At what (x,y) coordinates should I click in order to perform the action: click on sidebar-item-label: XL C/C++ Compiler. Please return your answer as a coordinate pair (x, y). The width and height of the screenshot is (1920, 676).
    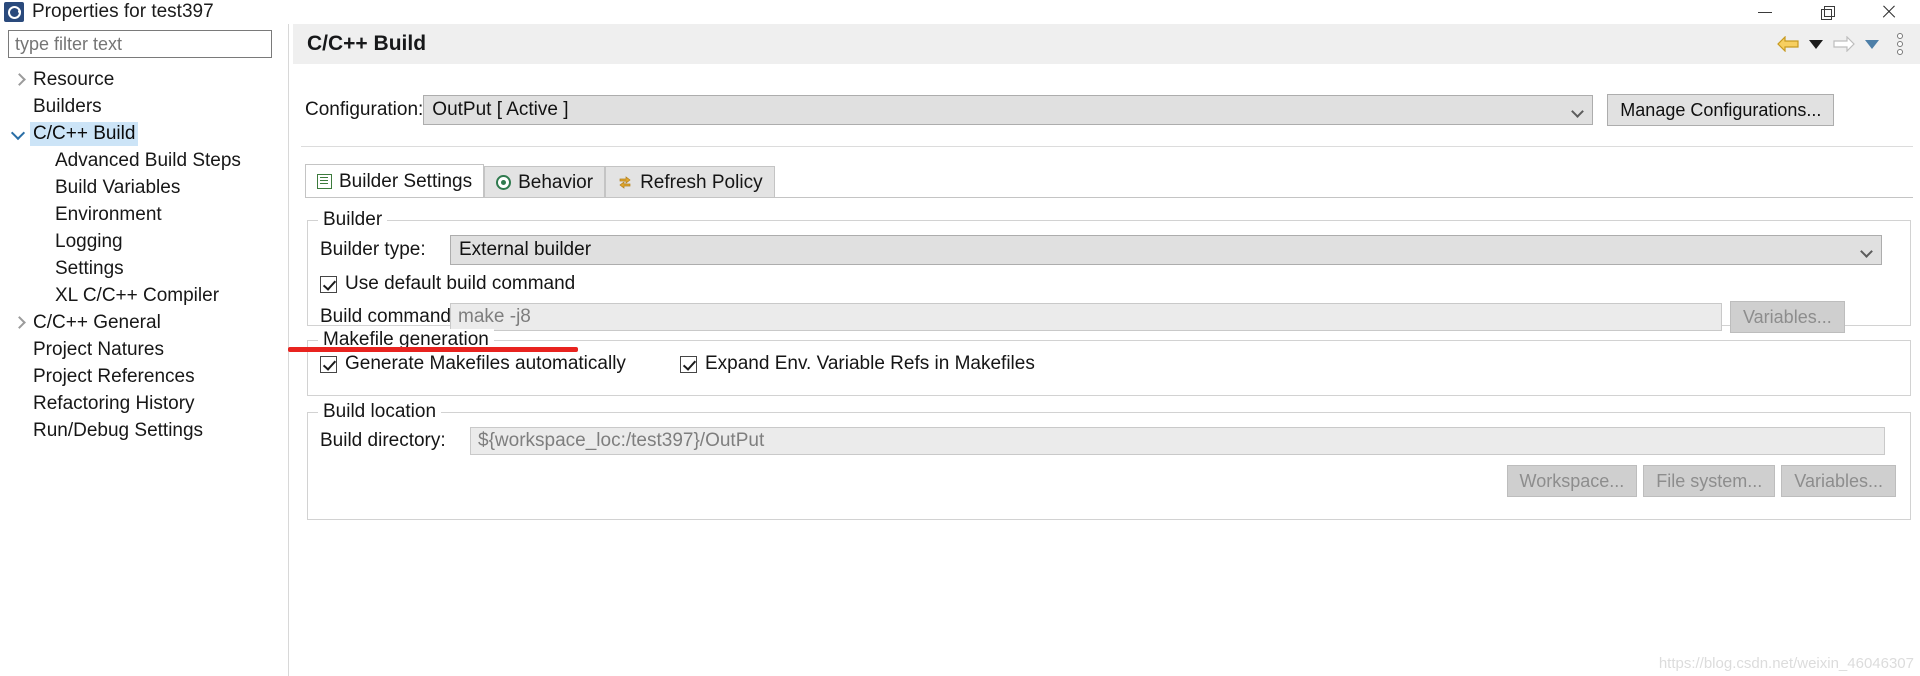
    Looking at the image, I should click on (137, 295).